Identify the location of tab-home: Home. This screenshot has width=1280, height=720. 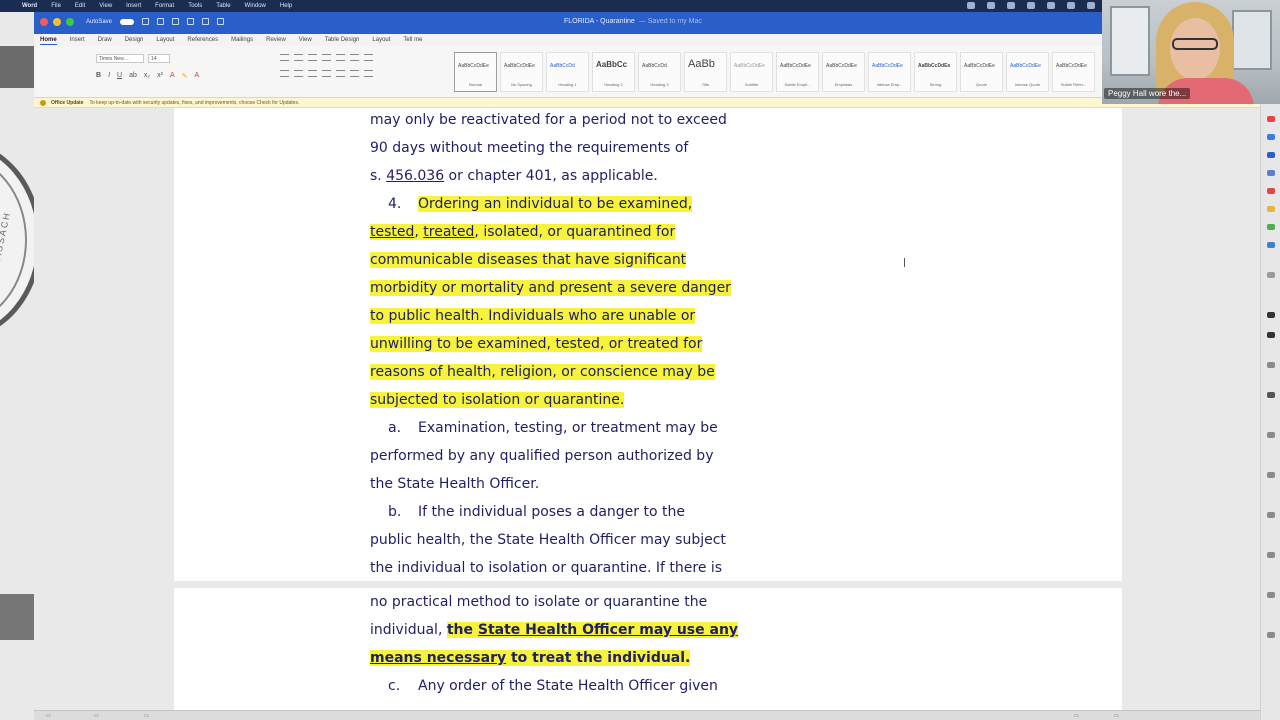
(48, 40).